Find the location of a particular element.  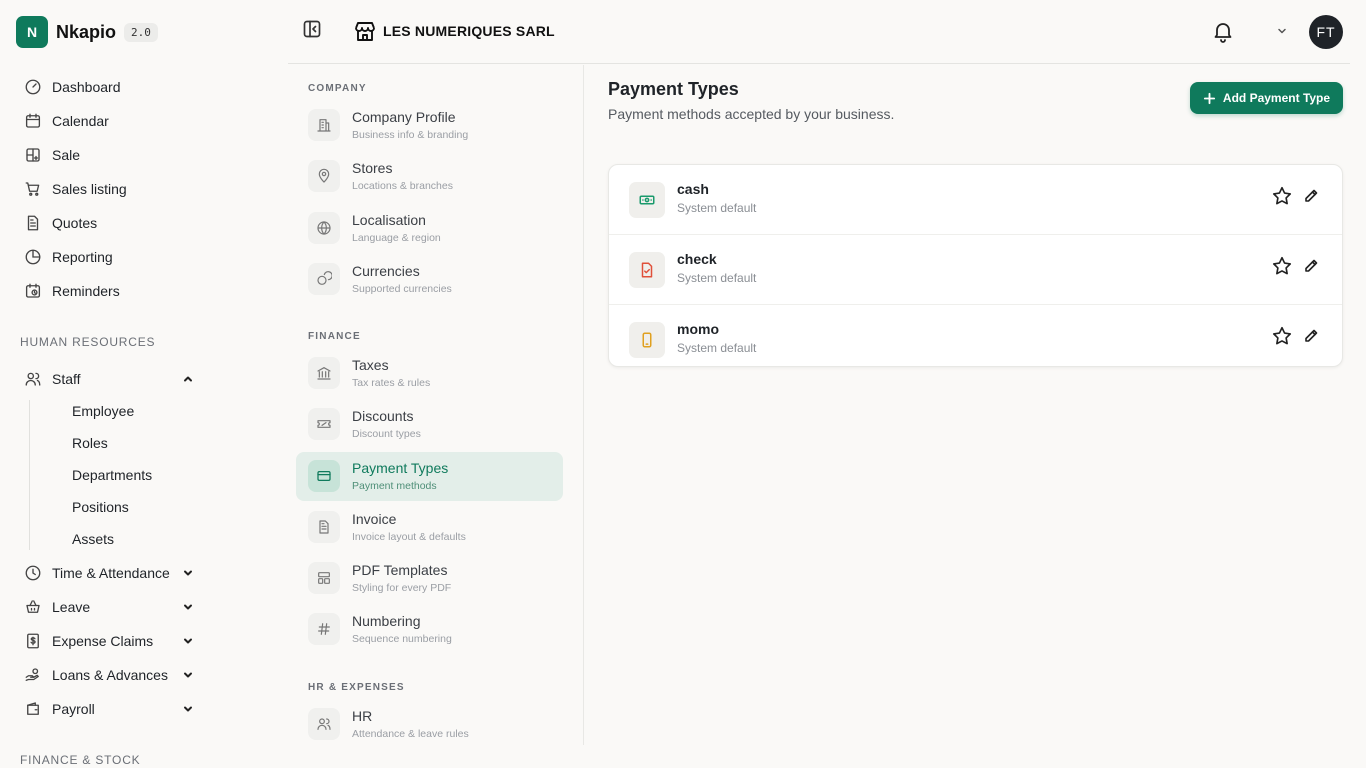

nav-roles: Roles is located at coordinates (132, 443).